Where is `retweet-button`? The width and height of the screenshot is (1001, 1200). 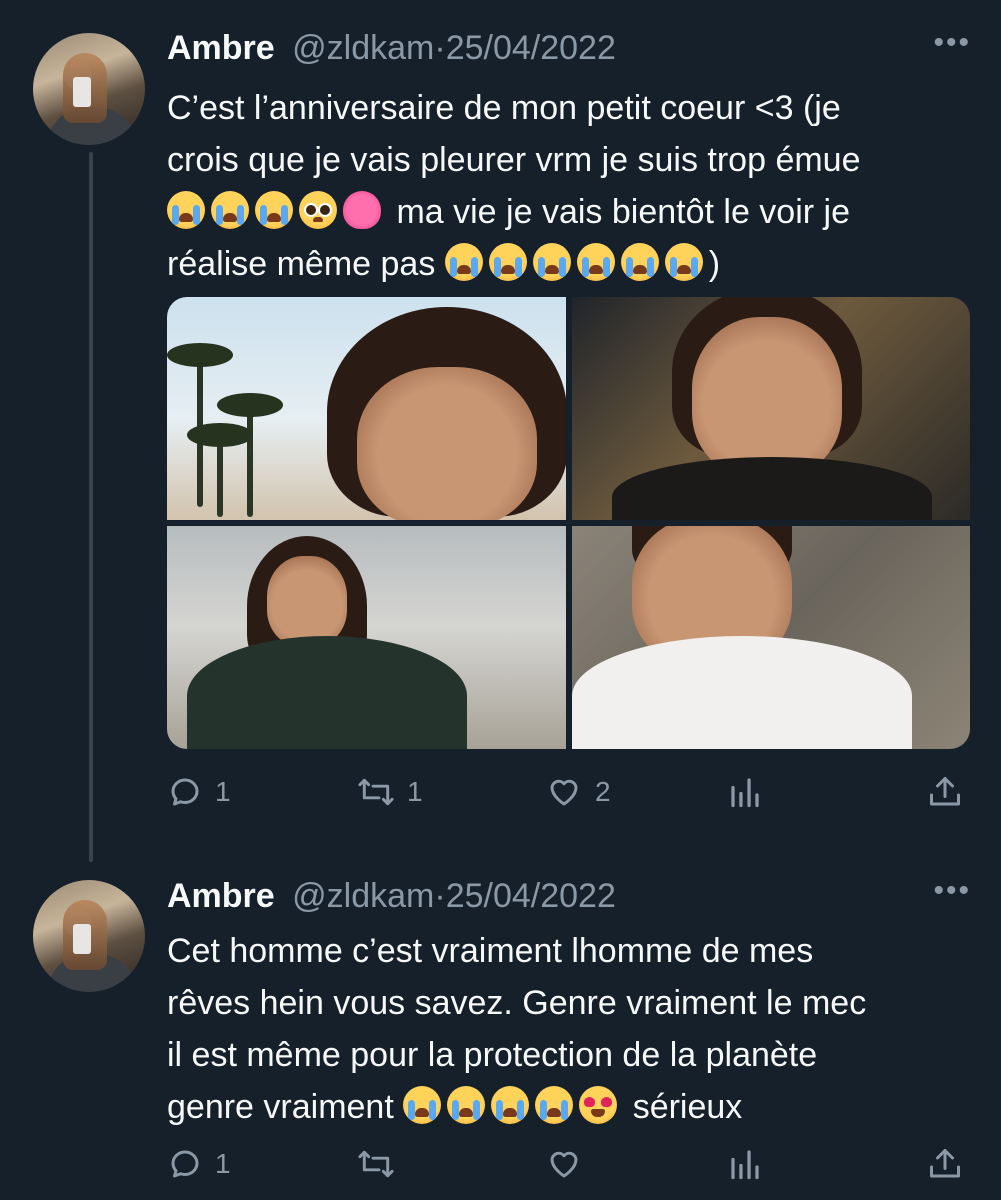 retweet-button is located at coordinates (382, 1164).